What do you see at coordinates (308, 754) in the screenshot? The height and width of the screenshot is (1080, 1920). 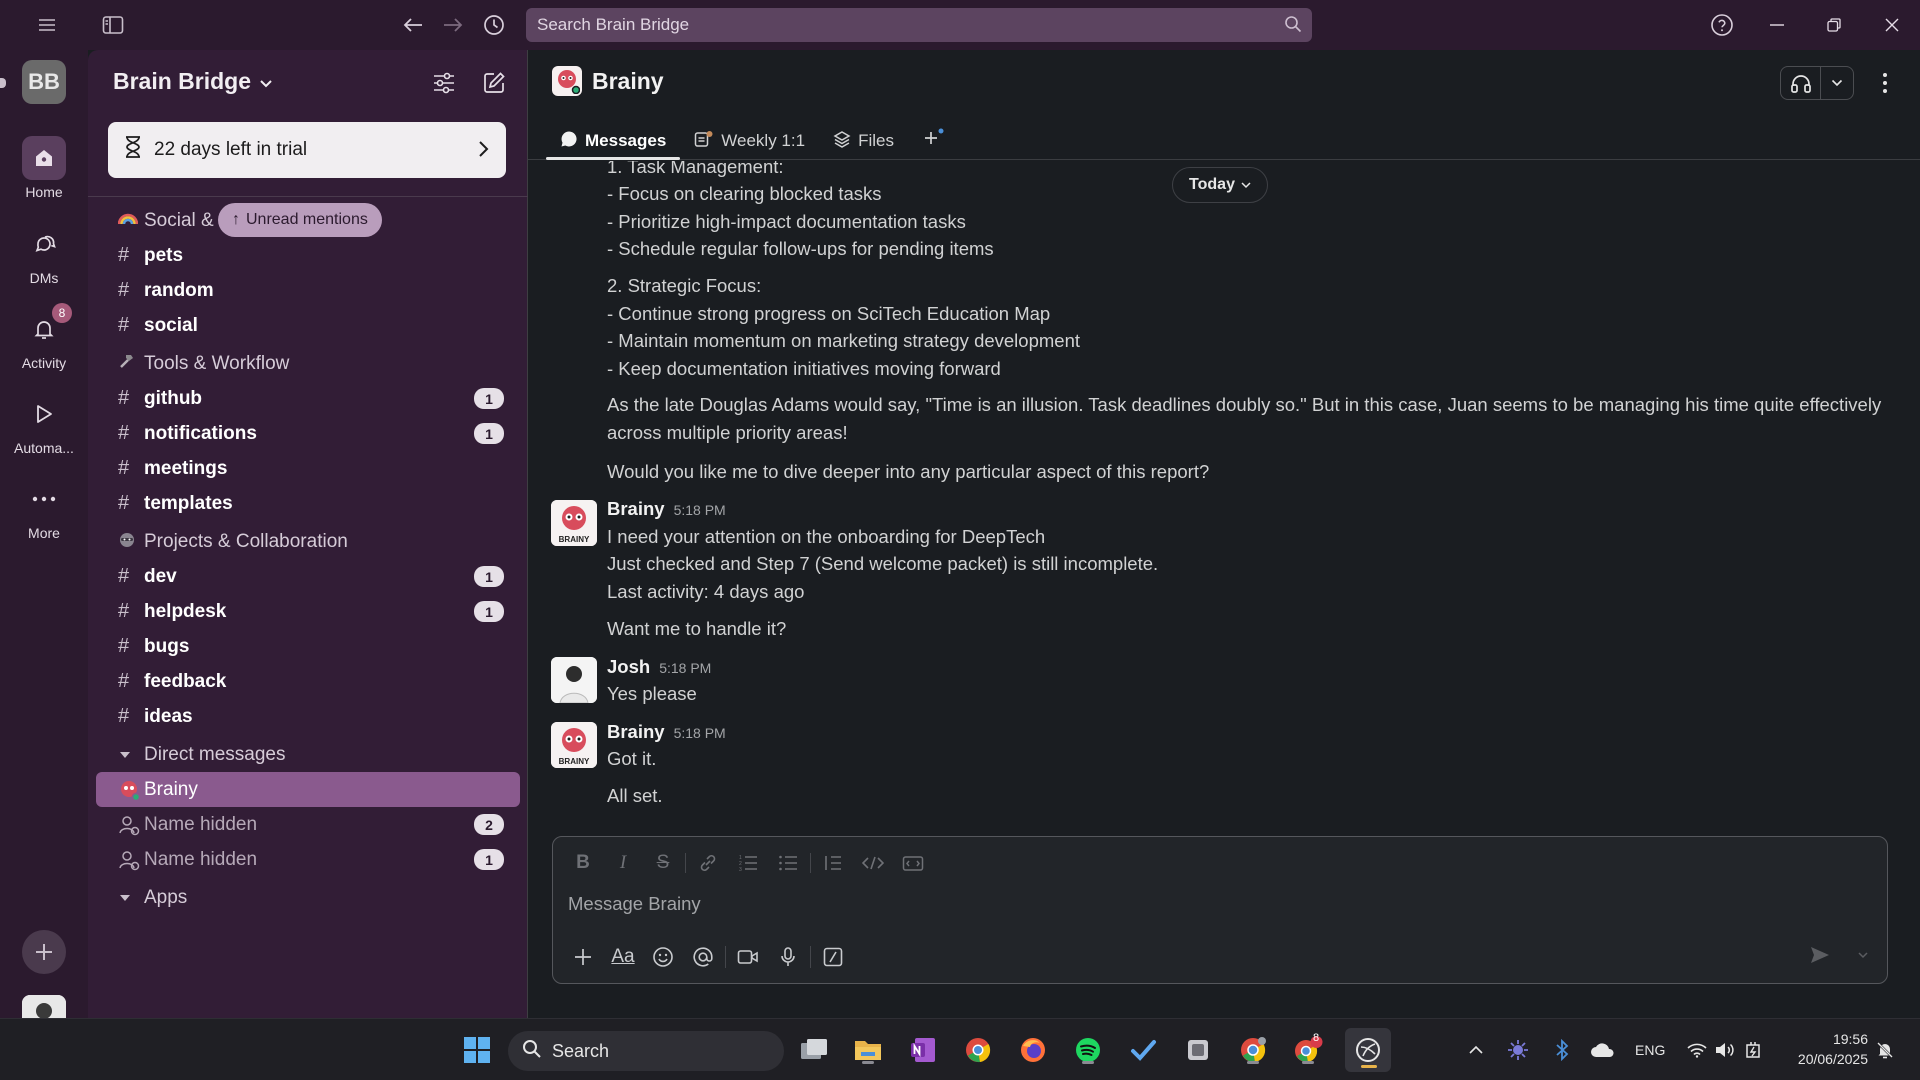 I see `section-direct-messages: Direct messages` at bounding box center [308, 754].